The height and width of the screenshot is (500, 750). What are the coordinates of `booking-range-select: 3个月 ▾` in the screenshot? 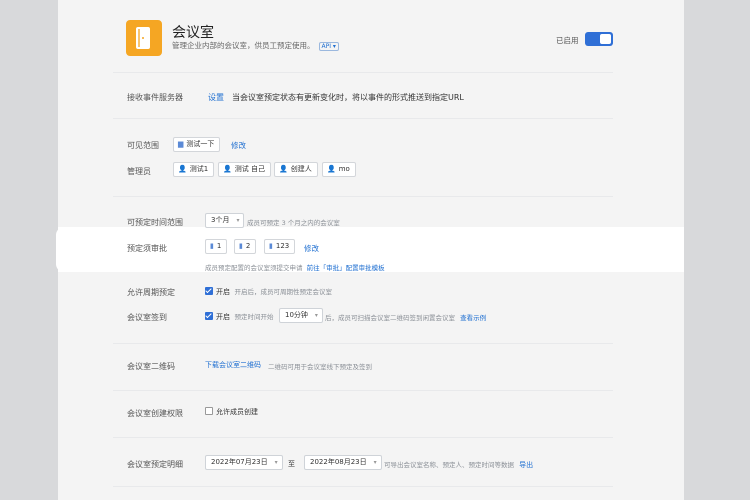 It's located at (225, 220).